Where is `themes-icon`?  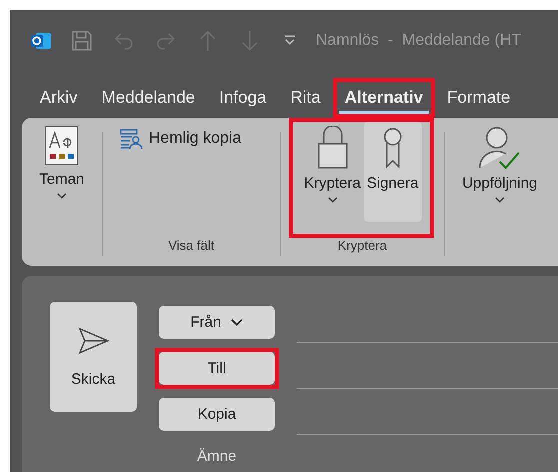 themes-icon is located at coordinates (62, 146).